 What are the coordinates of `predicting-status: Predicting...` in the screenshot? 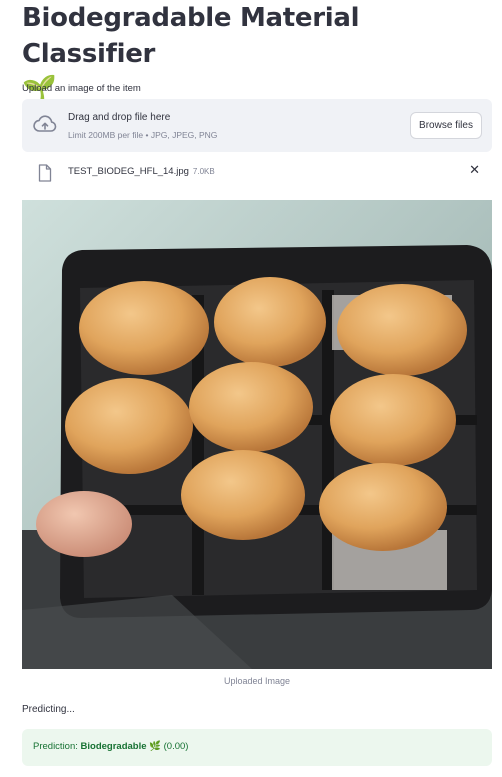 It's located at (48, 709).